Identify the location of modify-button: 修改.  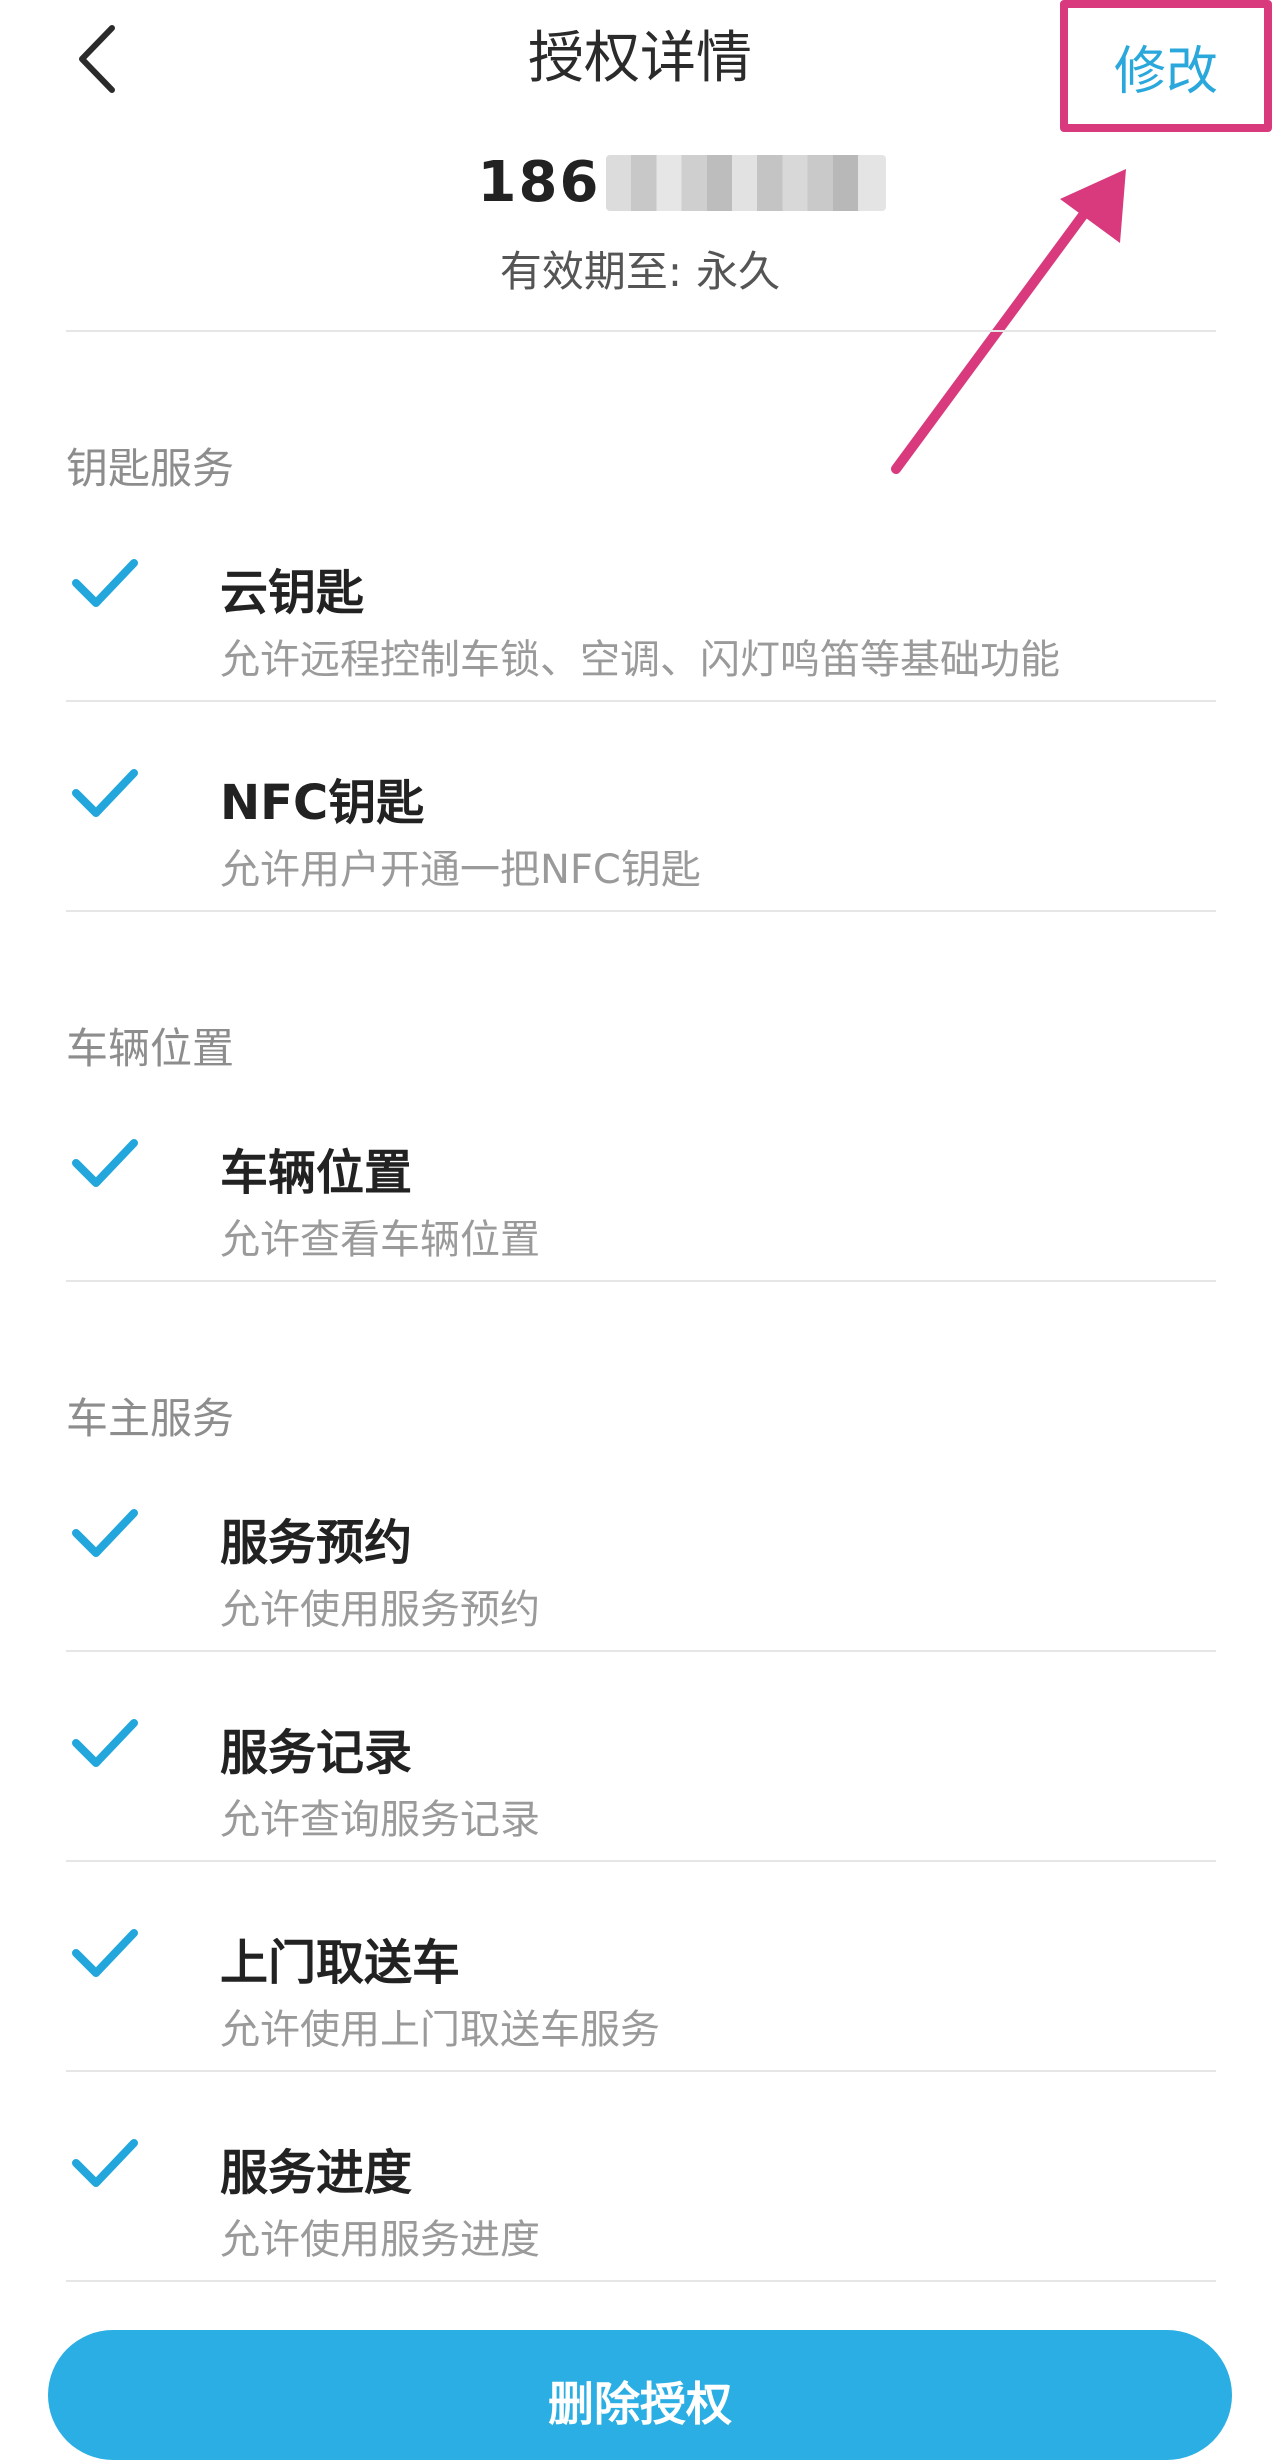
(1166, 66).